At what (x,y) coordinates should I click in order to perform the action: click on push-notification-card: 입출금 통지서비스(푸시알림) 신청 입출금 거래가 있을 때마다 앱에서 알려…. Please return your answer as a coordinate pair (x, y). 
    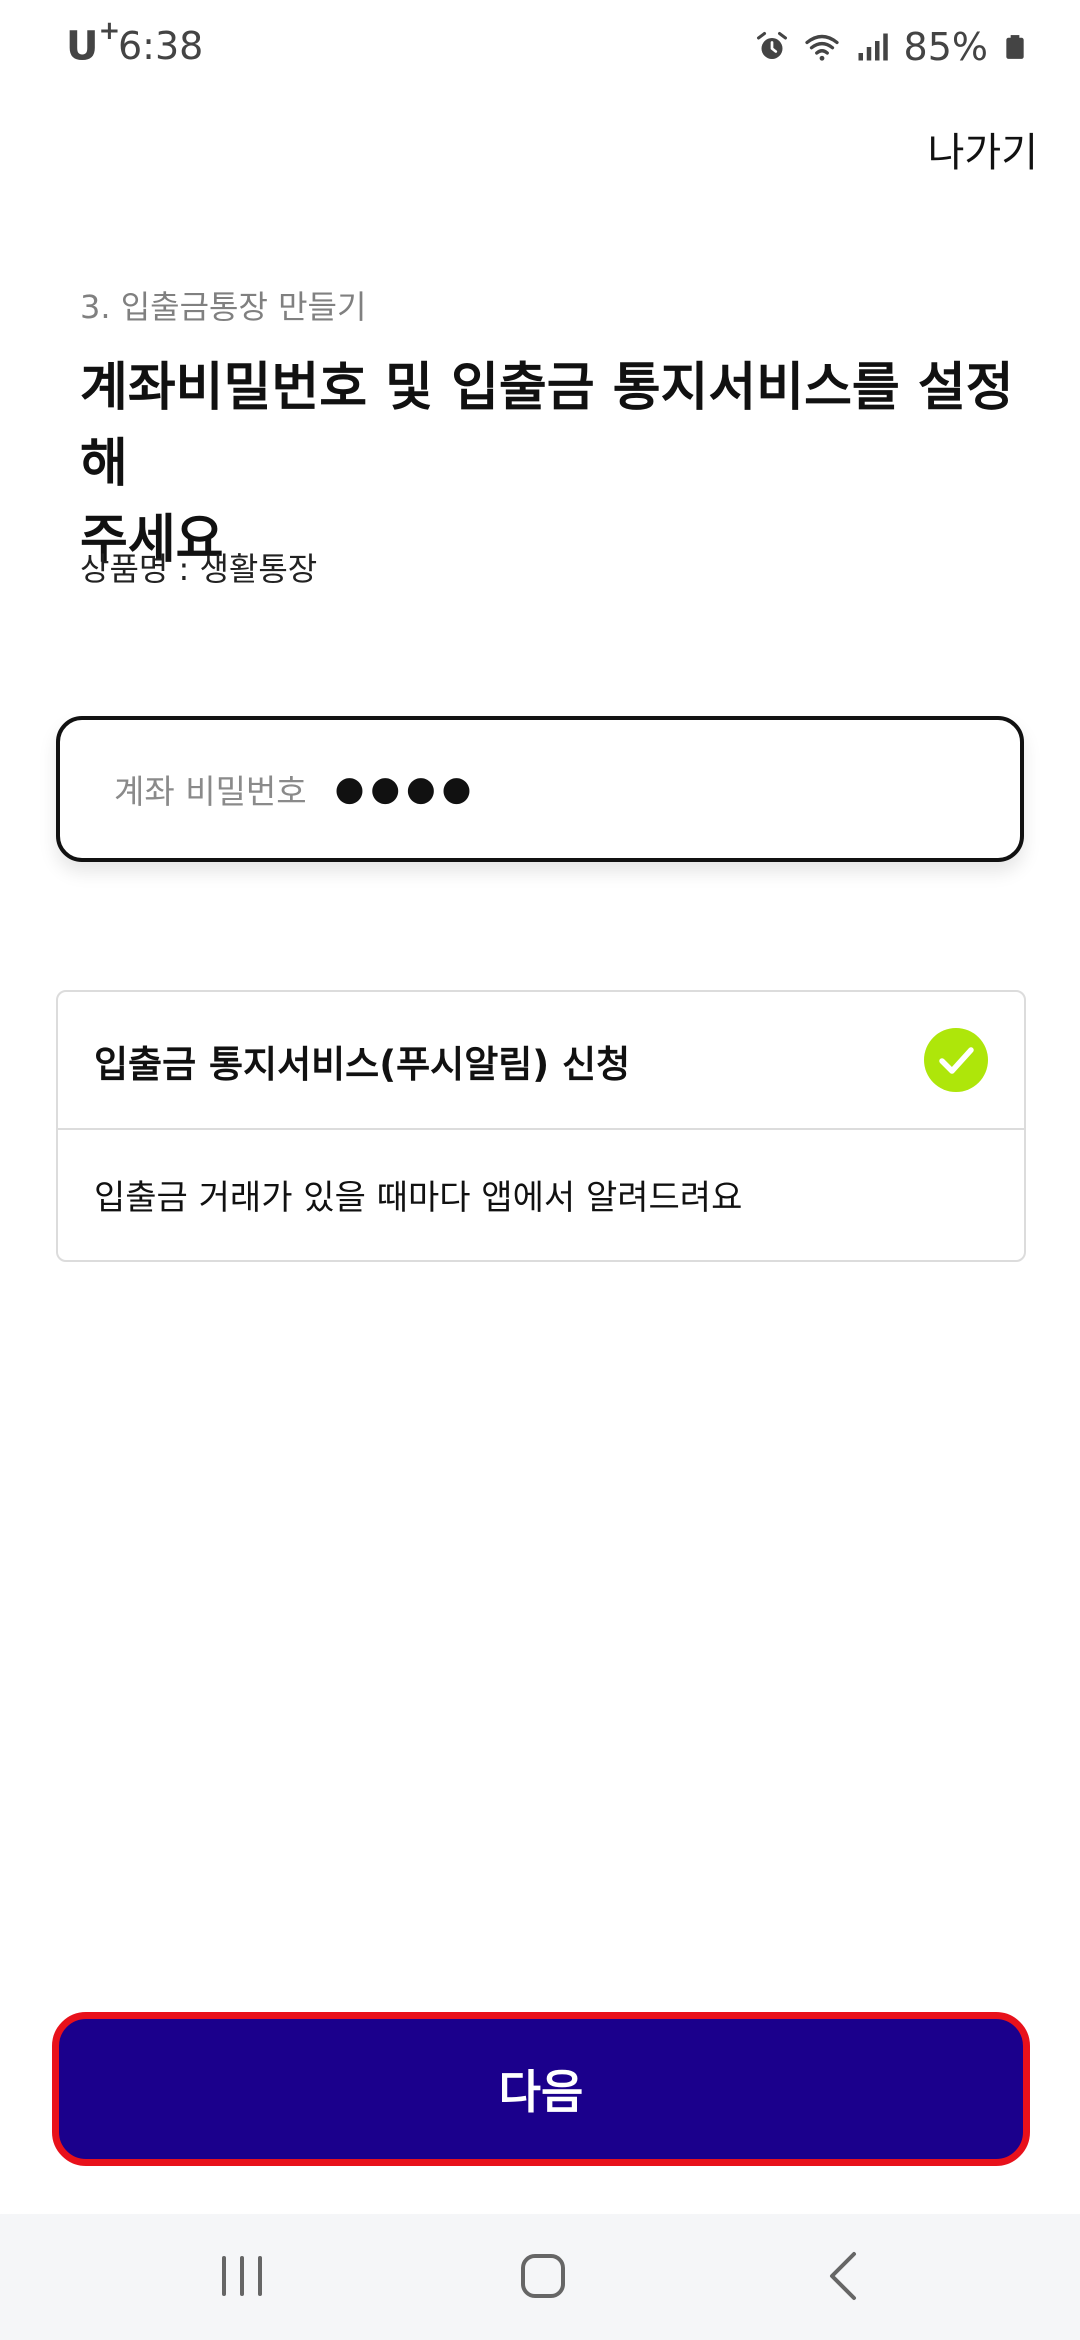
    Looking at the image, I should click on (541, 1126).